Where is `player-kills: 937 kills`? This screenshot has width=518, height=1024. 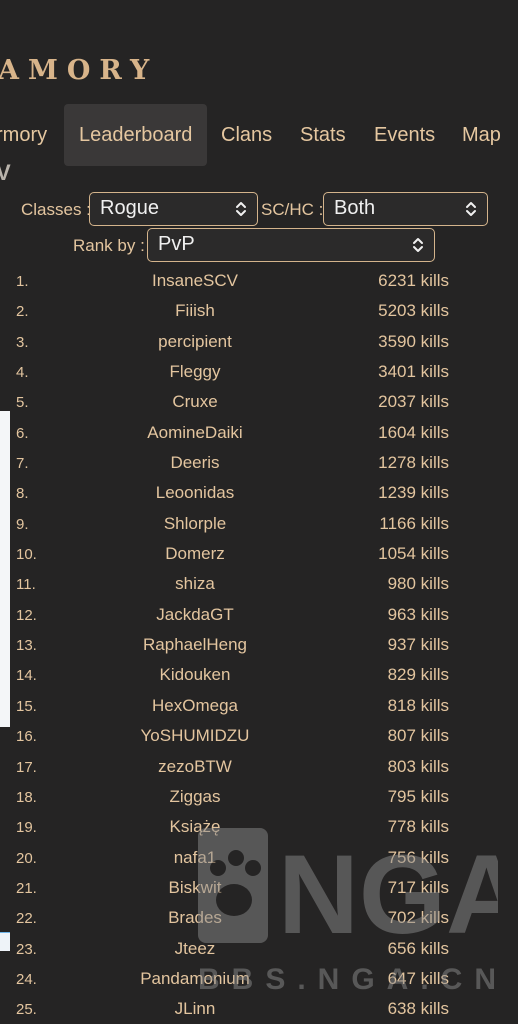
player-kills: 937 kills is located at coordinates (418, 645).